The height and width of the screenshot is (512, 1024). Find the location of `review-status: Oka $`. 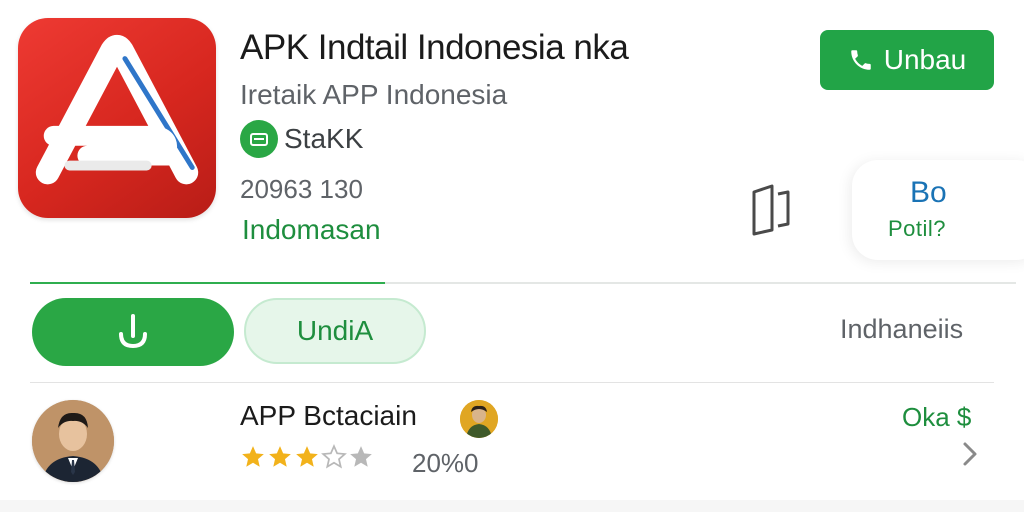

review-status: Oka $ is located at coordinates (937, 417).